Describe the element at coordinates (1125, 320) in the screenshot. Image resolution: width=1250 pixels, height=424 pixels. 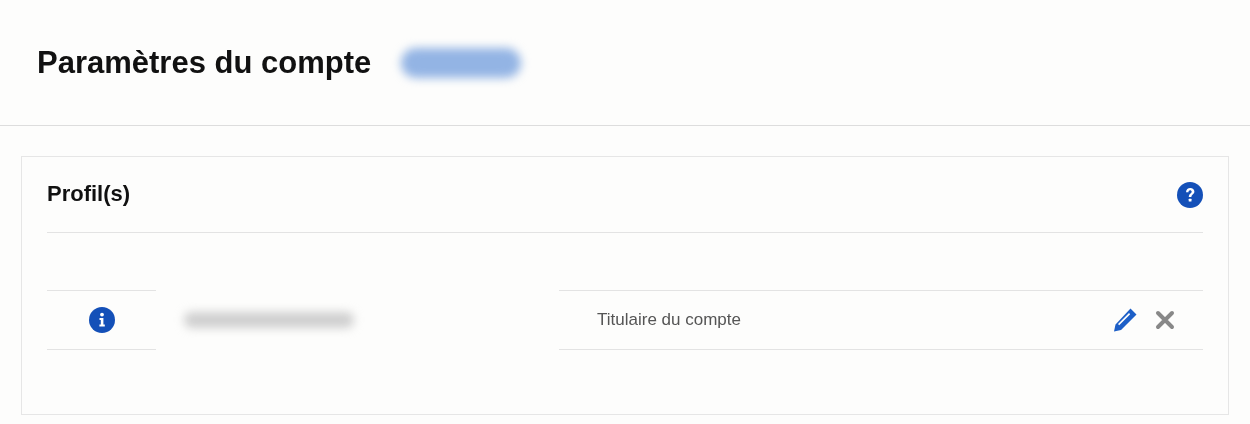
I see `edit-pencil-icon` at that location.